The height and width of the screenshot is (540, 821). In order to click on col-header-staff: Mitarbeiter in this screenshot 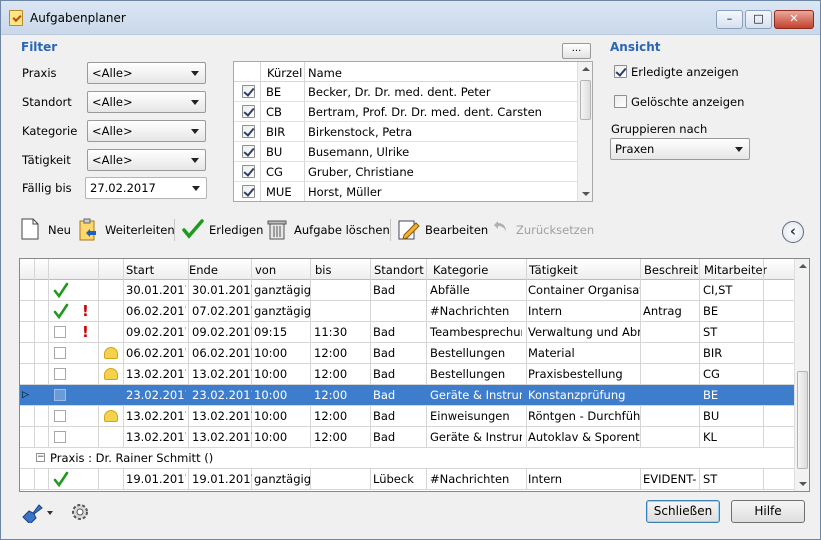, I will do `click(735, 270)`.